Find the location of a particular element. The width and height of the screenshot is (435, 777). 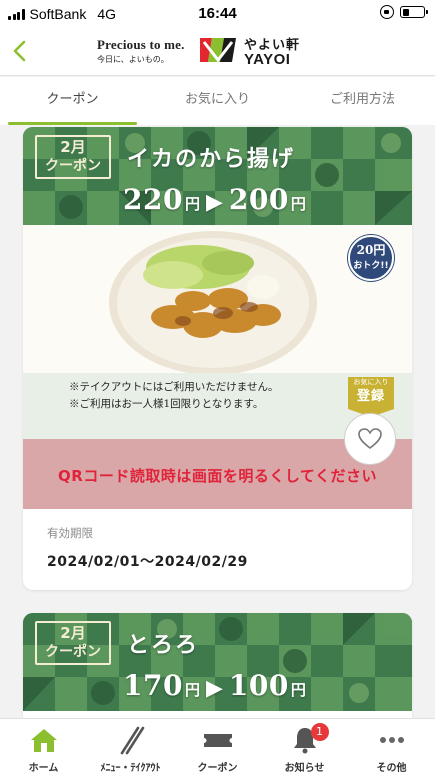

coupon-item-name: とろろ is located at coordinates (163, 645).